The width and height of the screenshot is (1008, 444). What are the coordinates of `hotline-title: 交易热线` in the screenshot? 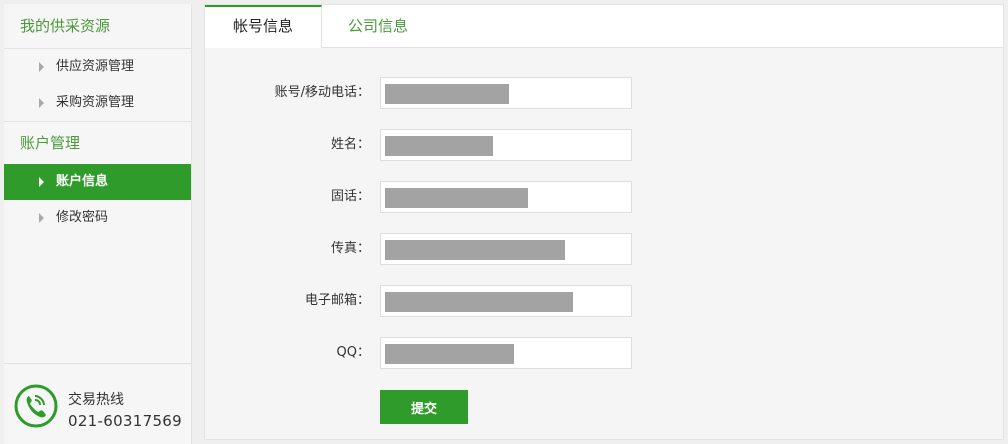 It's located at (96, 400).